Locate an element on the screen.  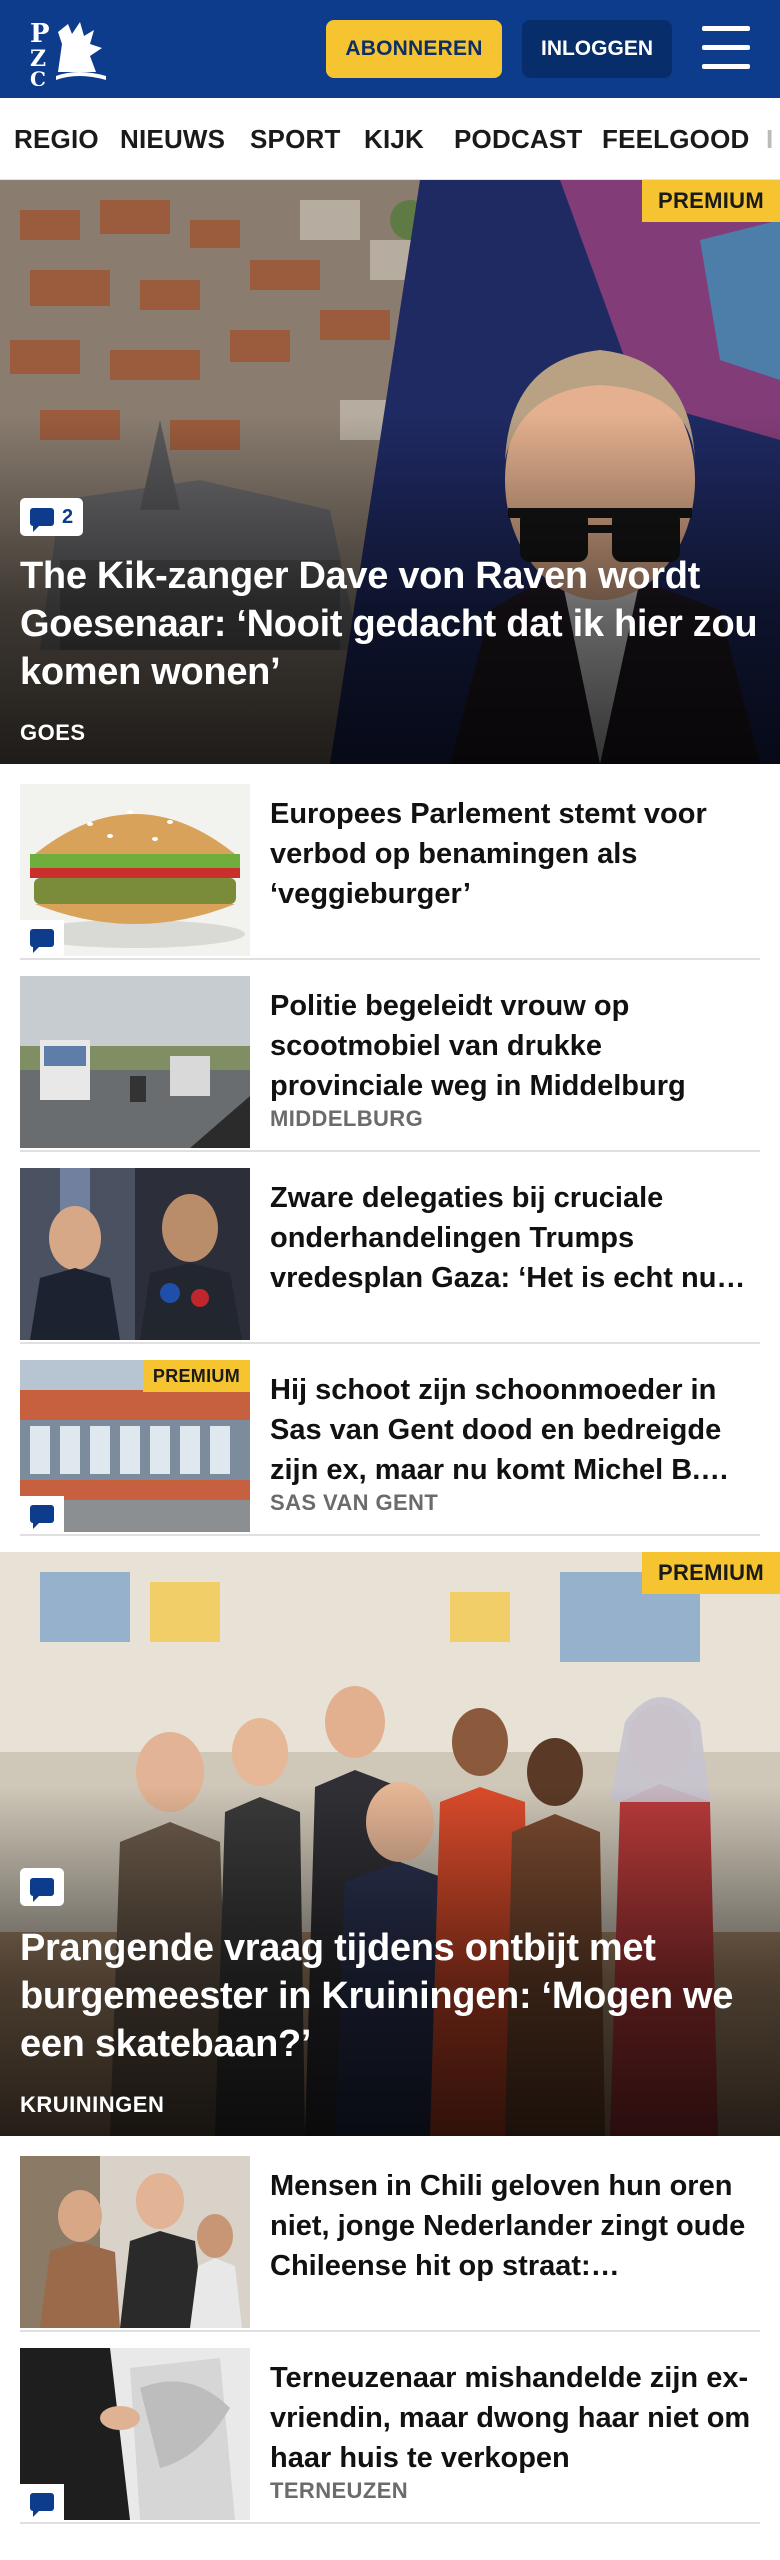
comment-count: 2 is located at coordinates (68, 516).